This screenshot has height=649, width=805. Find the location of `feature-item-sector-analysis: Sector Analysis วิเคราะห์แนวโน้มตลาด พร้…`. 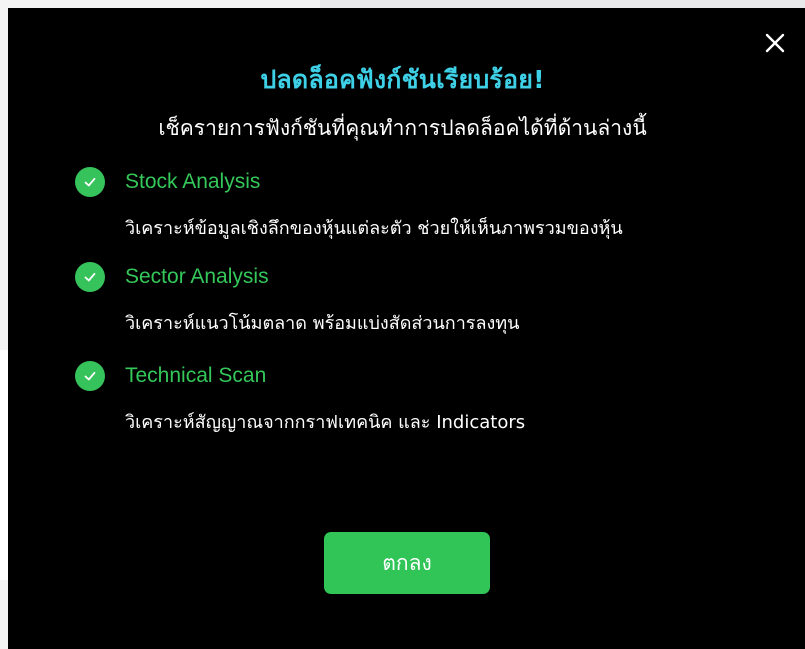

feature-item-sector-analysis: Sector Analysis วิเคราะห์แนวโน้มตลาด พร้… is located at coordinates (425, 298).